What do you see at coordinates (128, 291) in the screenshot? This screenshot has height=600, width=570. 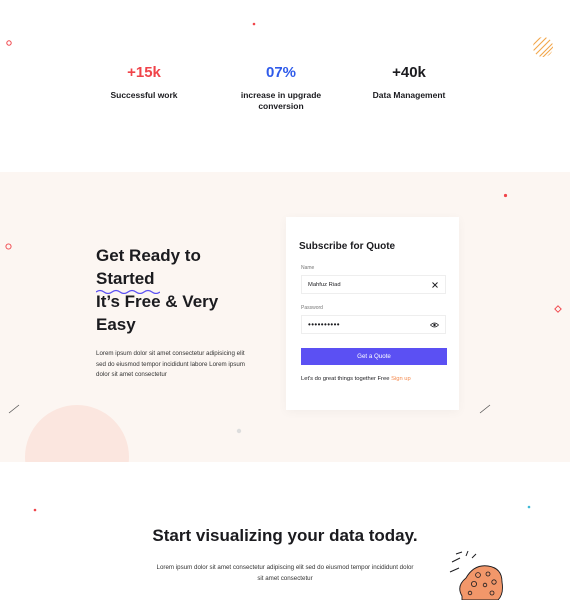 I see `squiggle-underline-icon` at bounding box center [128, 291].